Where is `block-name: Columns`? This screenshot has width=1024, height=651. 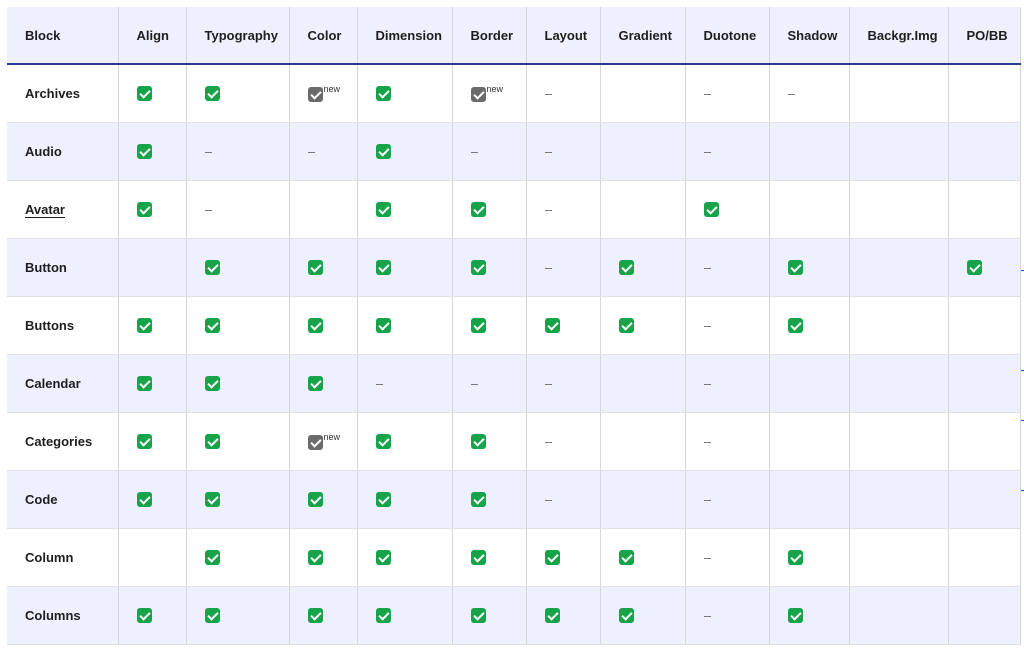
block-name: Columns is located at coordinates (63, 615).